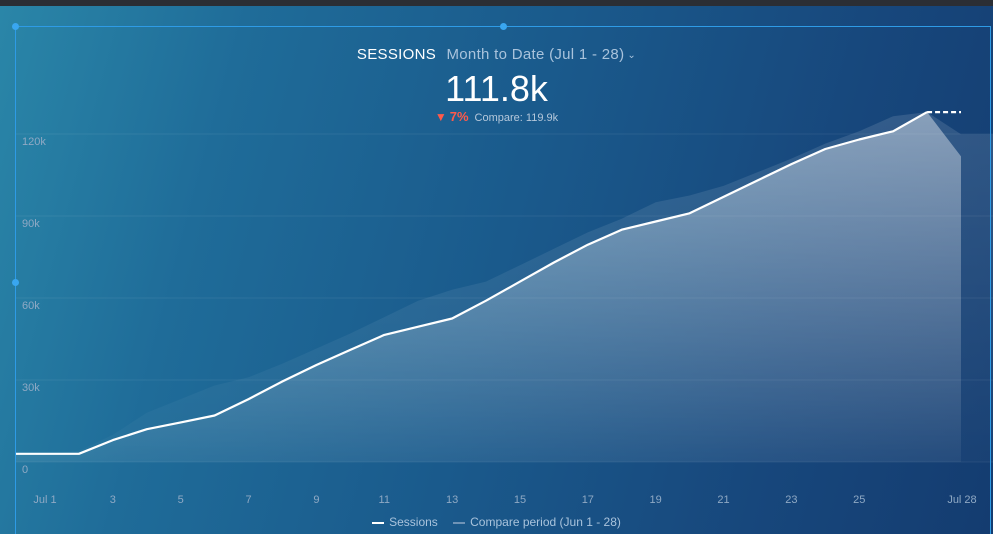 Image resolution: width=993 pixels, height=534 pixels. Describe the element at coordinates (31, 388) in the screenshot. I see `y-tick-label: 30k` at that location.